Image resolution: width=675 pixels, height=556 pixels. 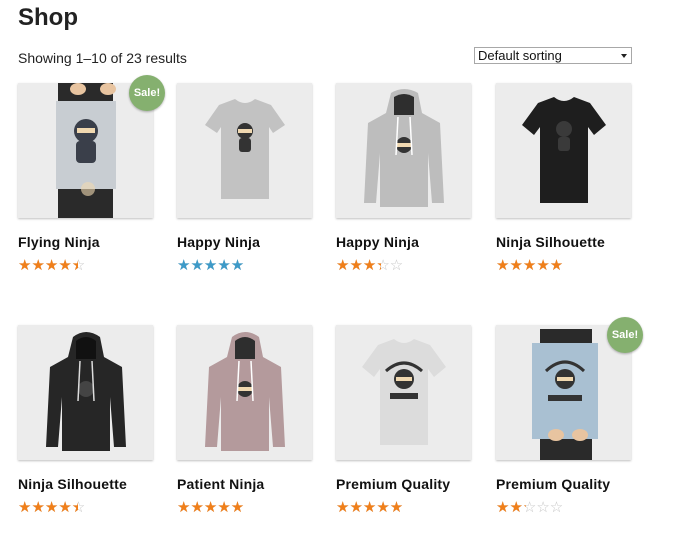 I want to click on pink-hoodie-image, so click(x=244, y=392).